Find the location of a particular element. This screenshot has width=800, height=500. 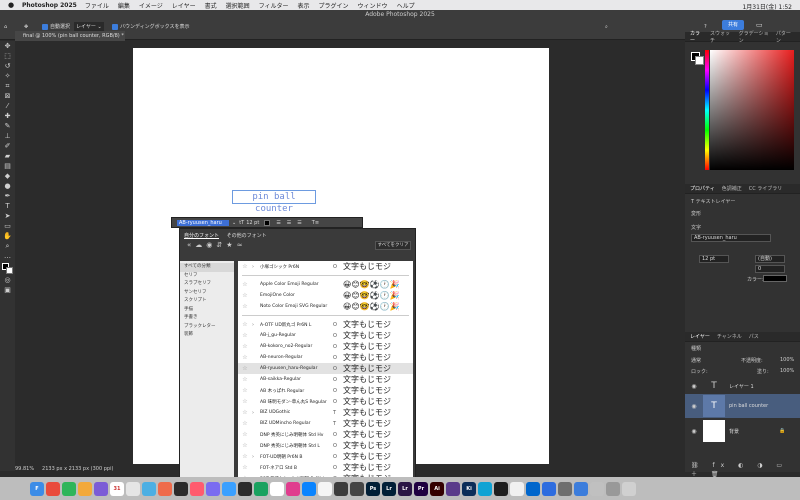

menu-plugins: プラグイン is located at coordinates (334, 5).